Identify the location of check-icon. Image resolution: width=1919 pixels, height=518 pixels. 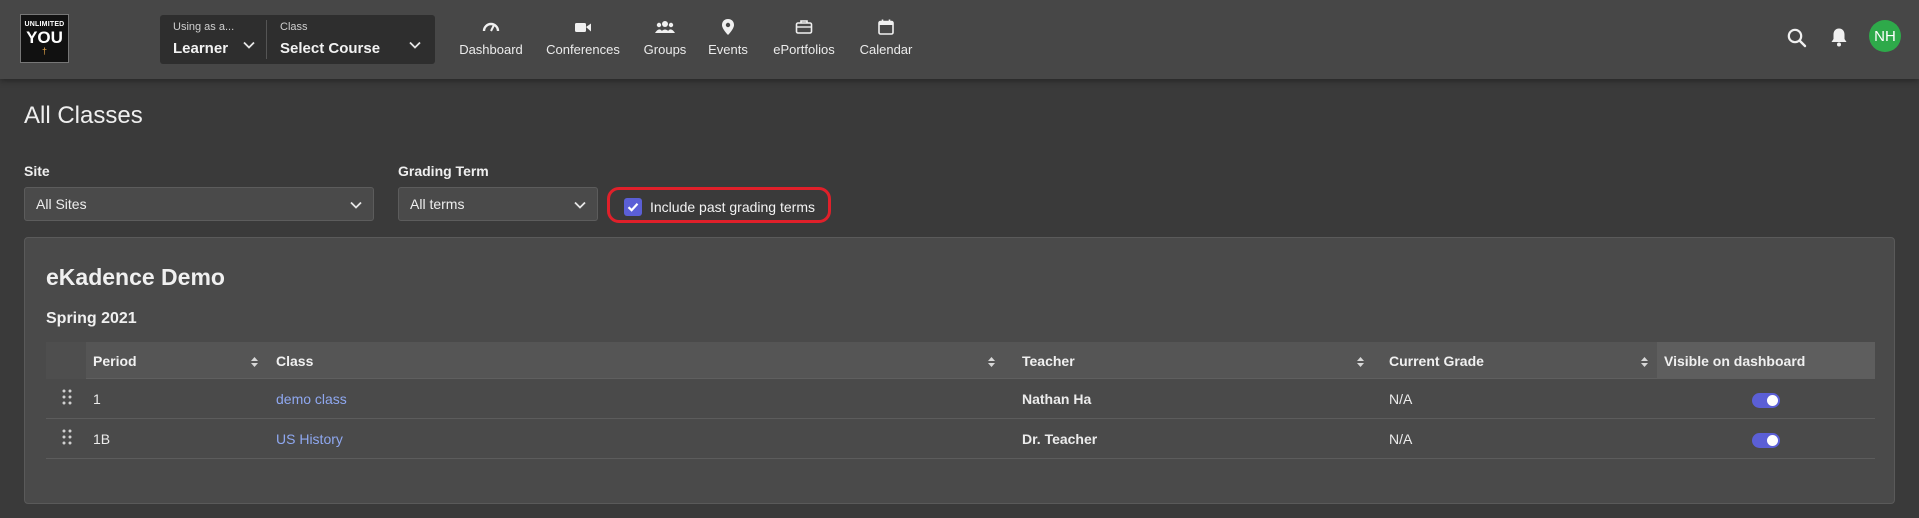
(633, 207).